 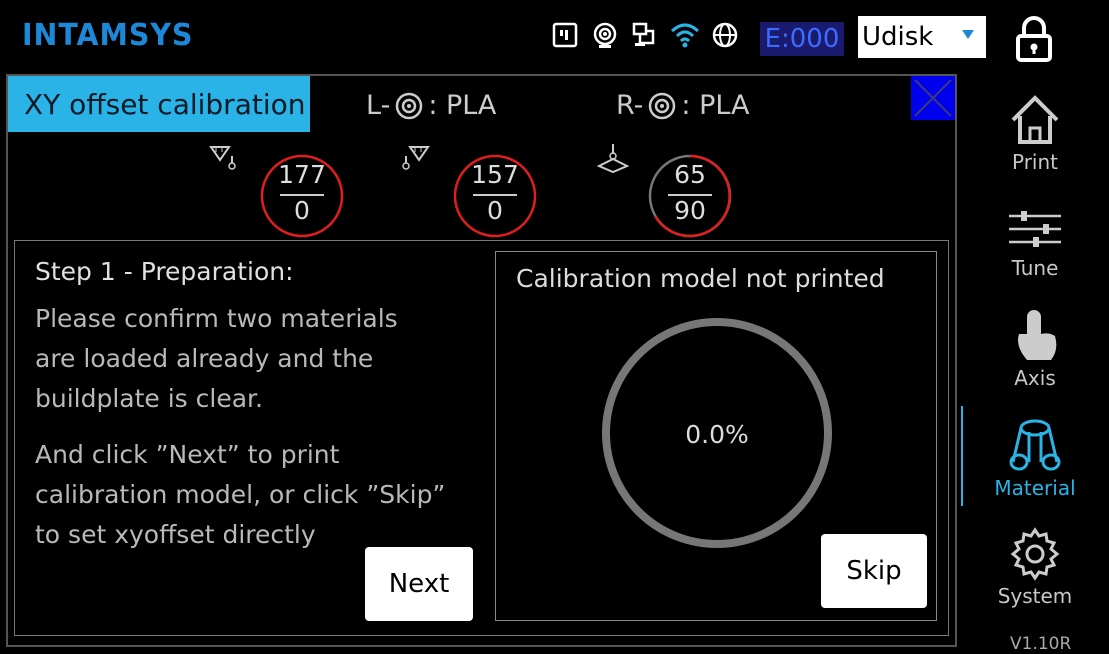 What do you see at coordinates (1035, 268) in the screenshot?
I see `sidebar-item-label: Tune` at bounding box center [1035, 268].